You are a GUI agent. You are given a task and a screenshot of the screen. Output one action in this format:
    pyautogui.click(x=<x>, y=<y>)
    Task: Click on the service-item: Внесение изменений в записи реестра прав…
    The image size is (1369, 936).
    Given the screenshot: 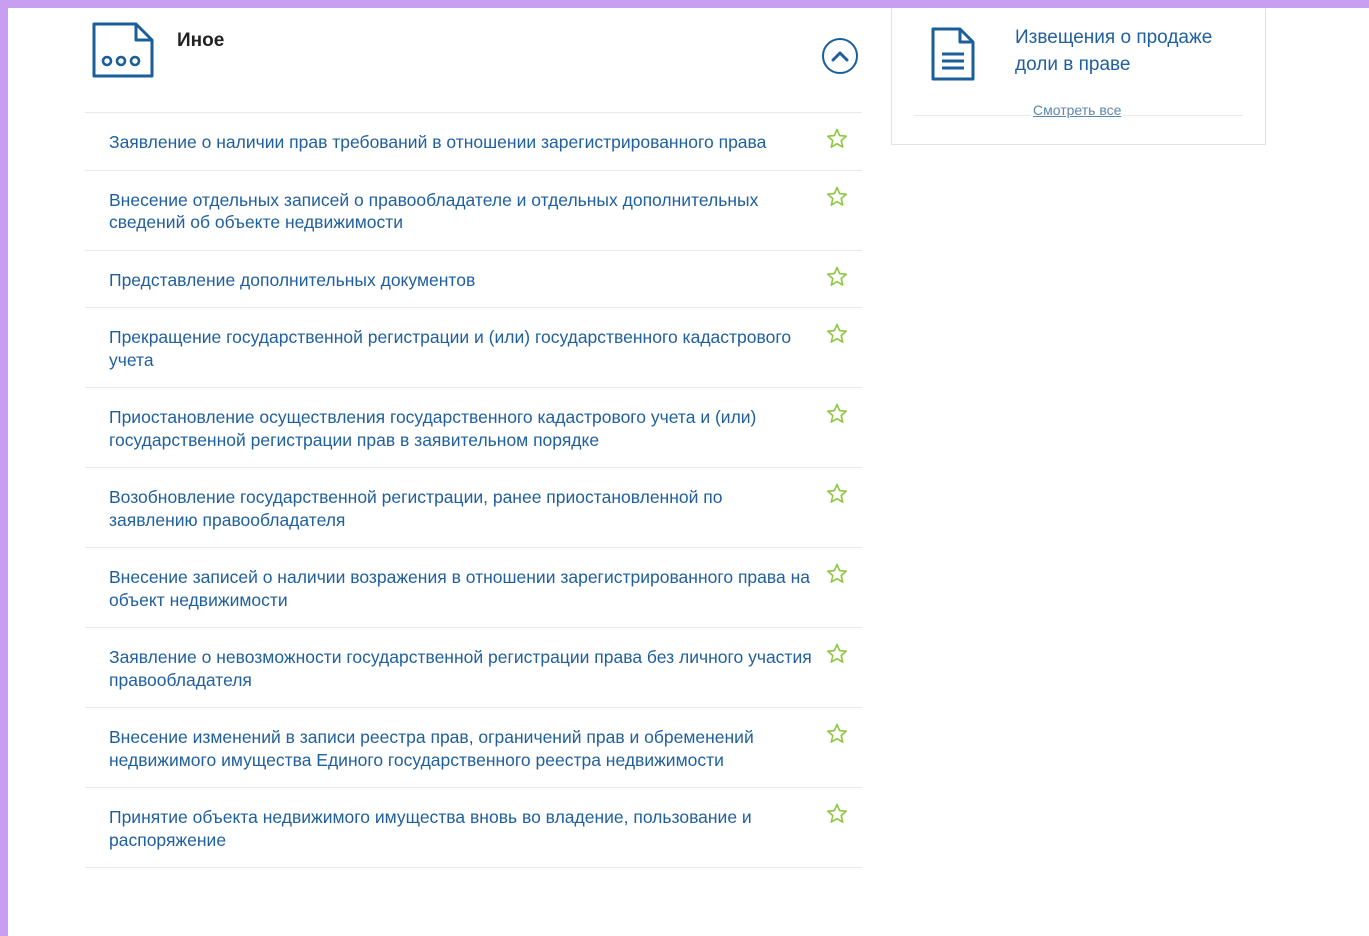 What is the action you would take?
    pyautogui.click(x=473, y=748)
    